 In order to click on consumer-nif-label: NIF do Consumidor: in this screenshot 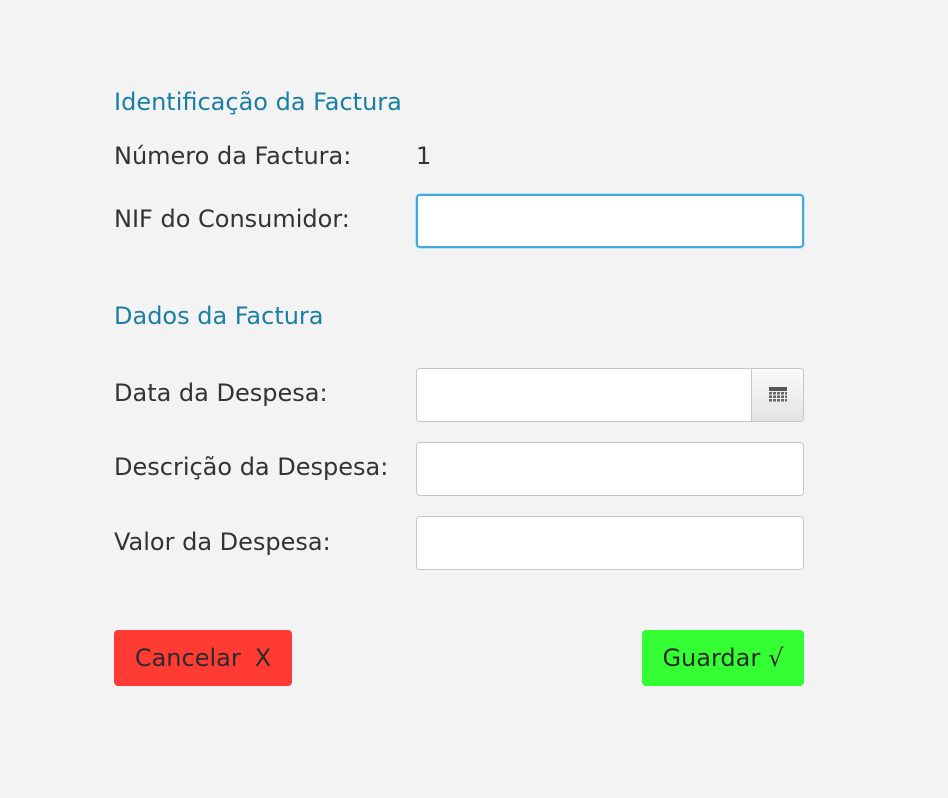, I will do `click(232, 219)`.